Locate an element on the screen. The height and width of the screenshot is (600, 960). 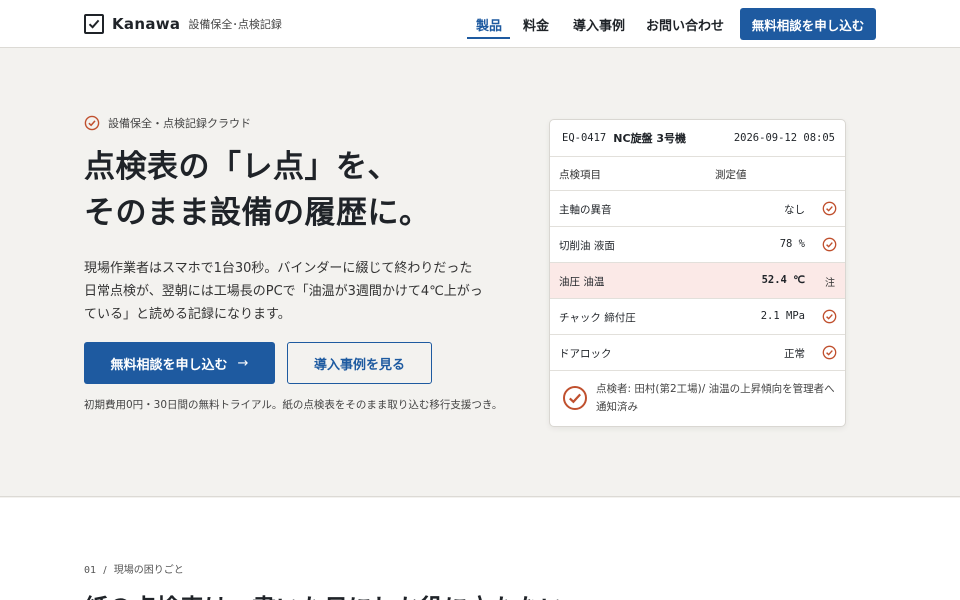
table-row: チャック 締付圧 2.1 MPa is located at coordinates (697, 317).